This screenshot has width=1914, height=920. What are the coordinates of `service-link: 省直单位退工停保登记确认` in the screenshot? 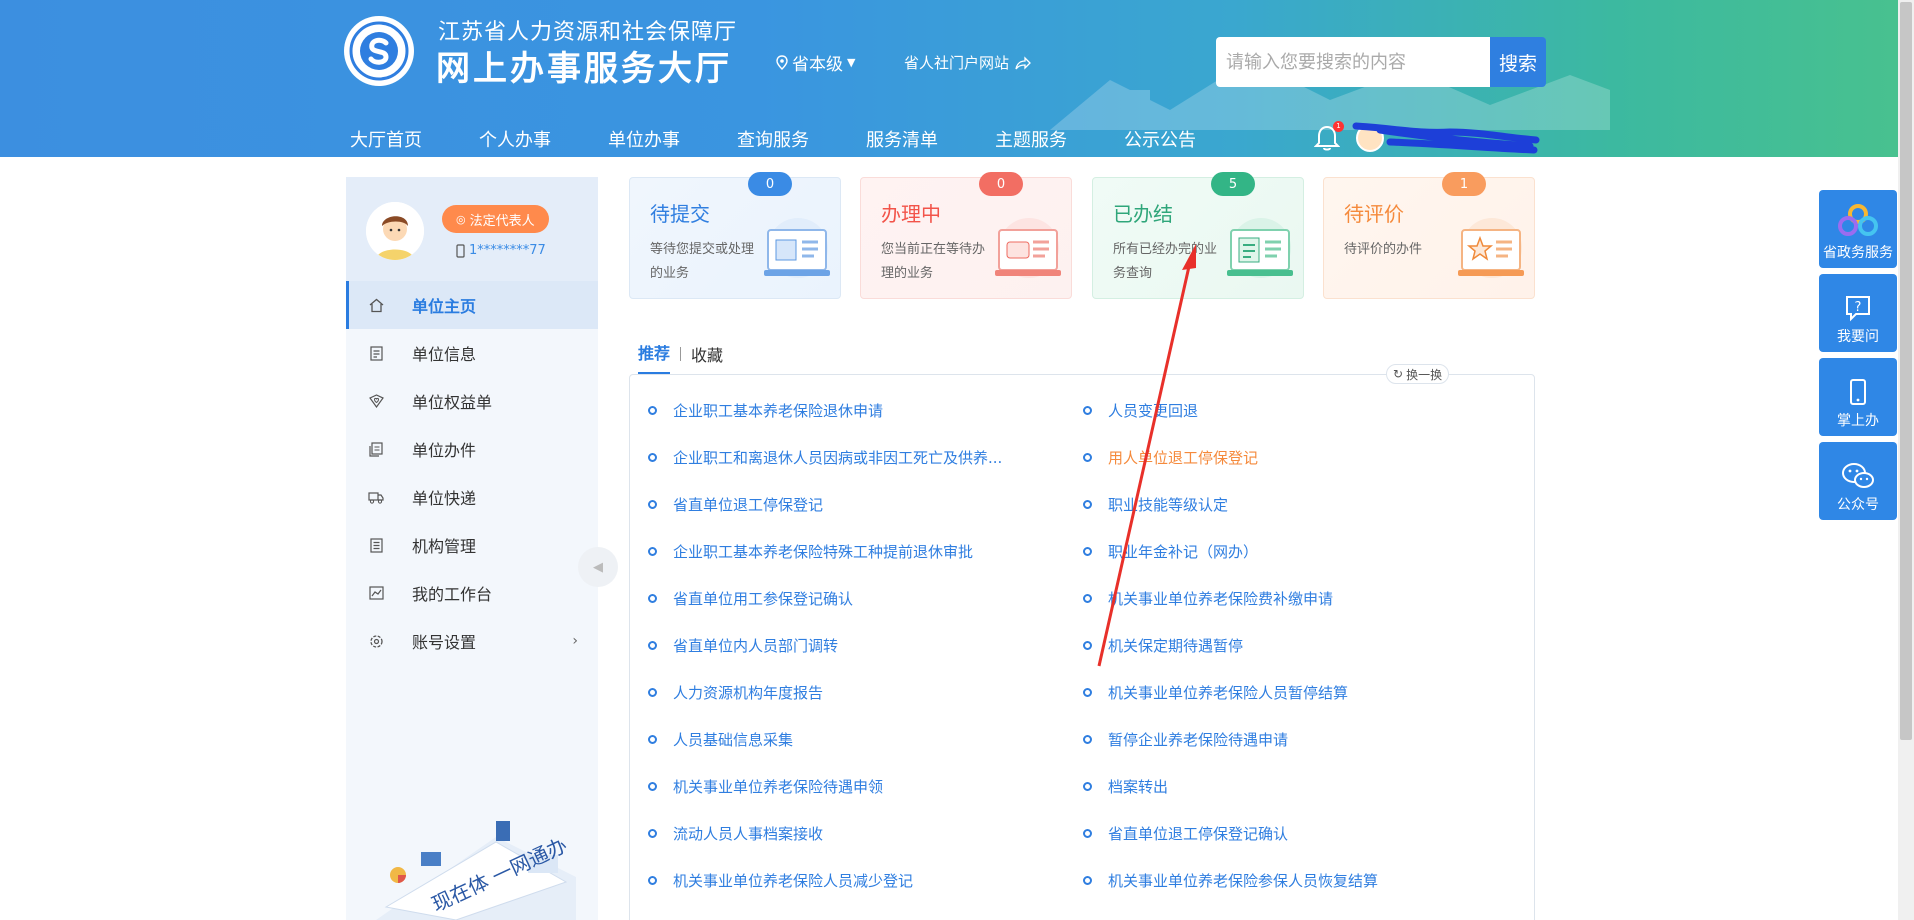 It's located at (1185, 833).